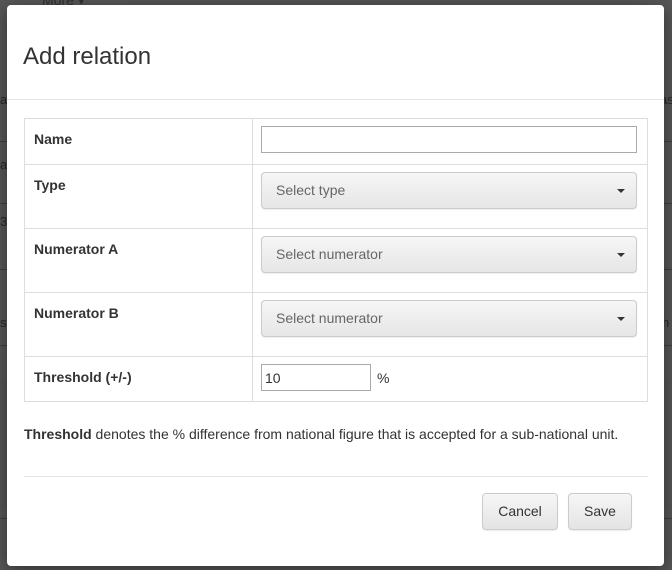  Describe the element at coordinates (383, 377) in the screenshot. I see `threshold-unit: %` at that location.